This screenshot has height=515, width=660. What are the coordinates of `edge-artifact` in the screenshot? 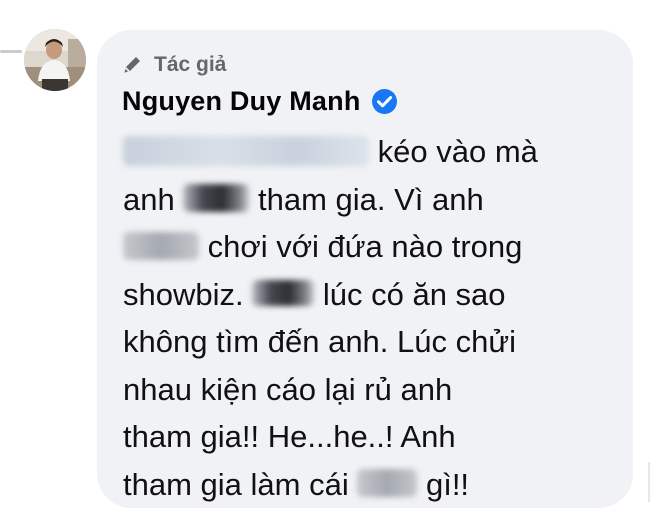 It's located at (649, 482).